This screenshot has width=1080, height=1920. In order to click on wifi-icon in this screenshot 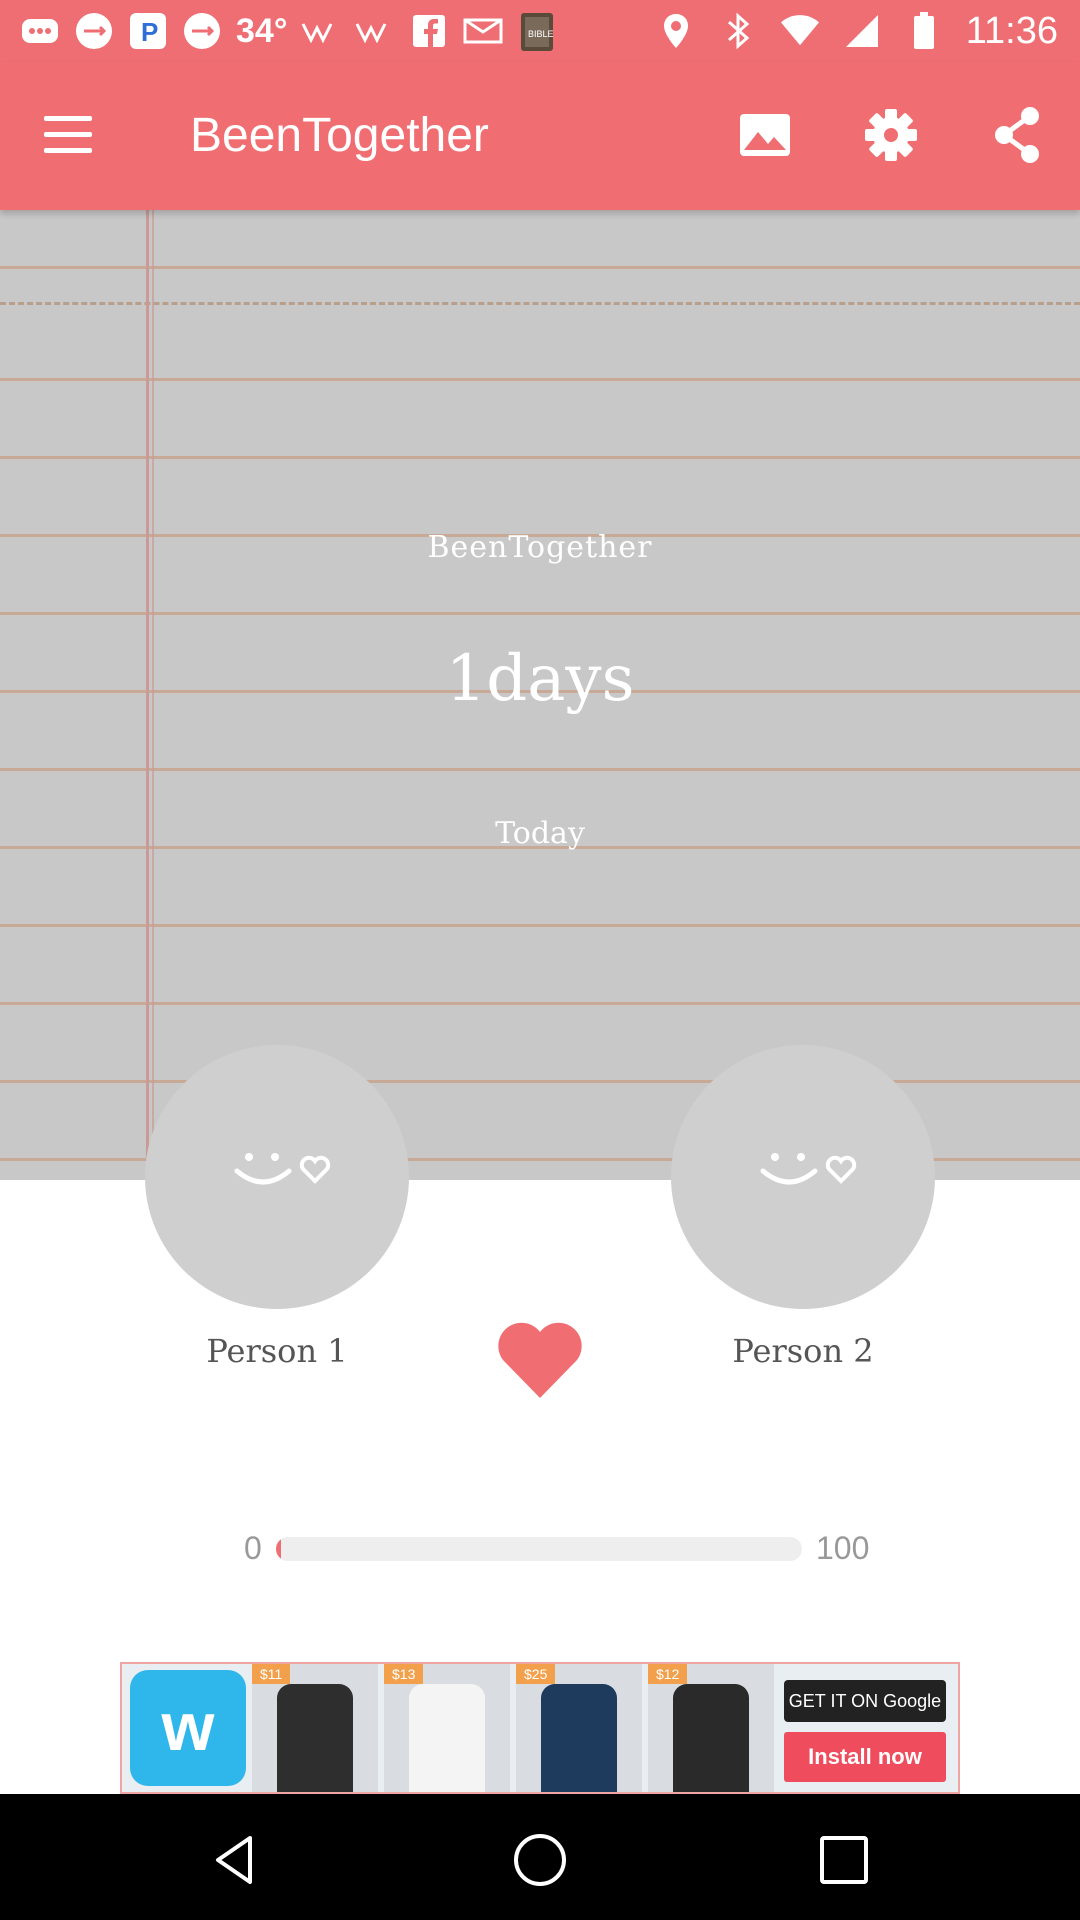, I will do `click(800, 31)`.